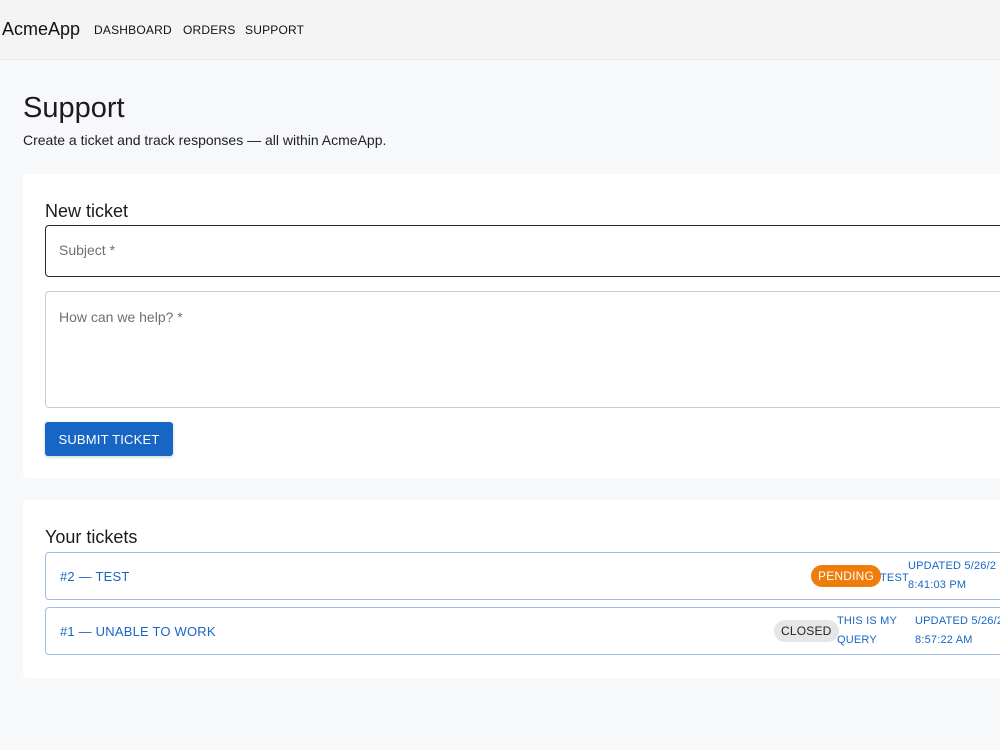 The image size is (1000, 750). Describe the element at coordinates (41, 29) in the screenshot. I see `app-brand: AcmeApp` at that location.